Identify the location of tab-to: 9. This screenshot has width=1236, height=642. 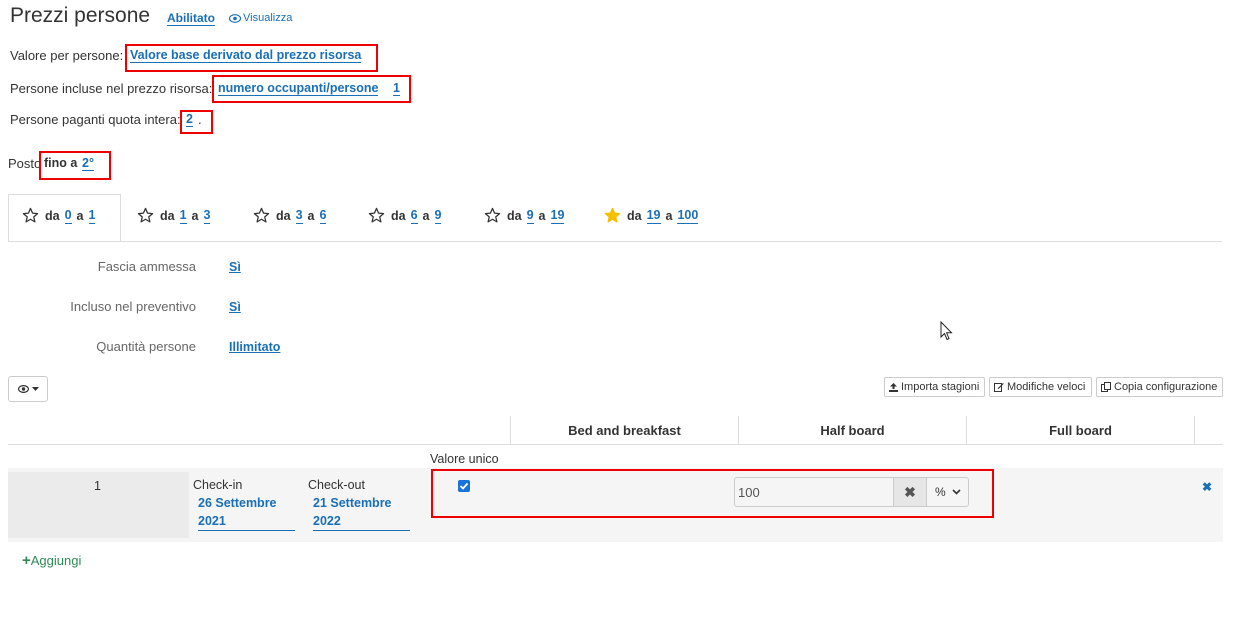
(438, 215).